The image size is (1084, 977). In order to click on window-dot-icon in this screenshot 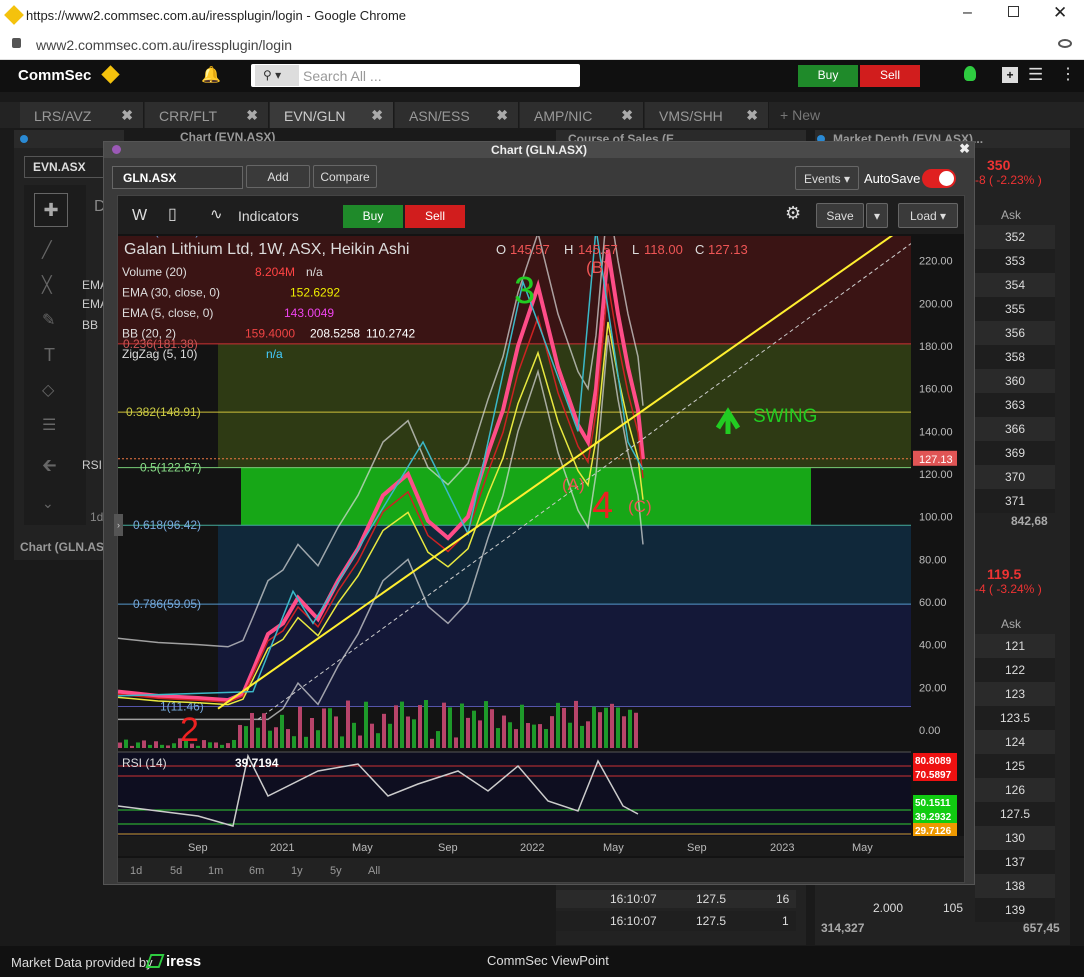, I will do `click(116, 149)`.